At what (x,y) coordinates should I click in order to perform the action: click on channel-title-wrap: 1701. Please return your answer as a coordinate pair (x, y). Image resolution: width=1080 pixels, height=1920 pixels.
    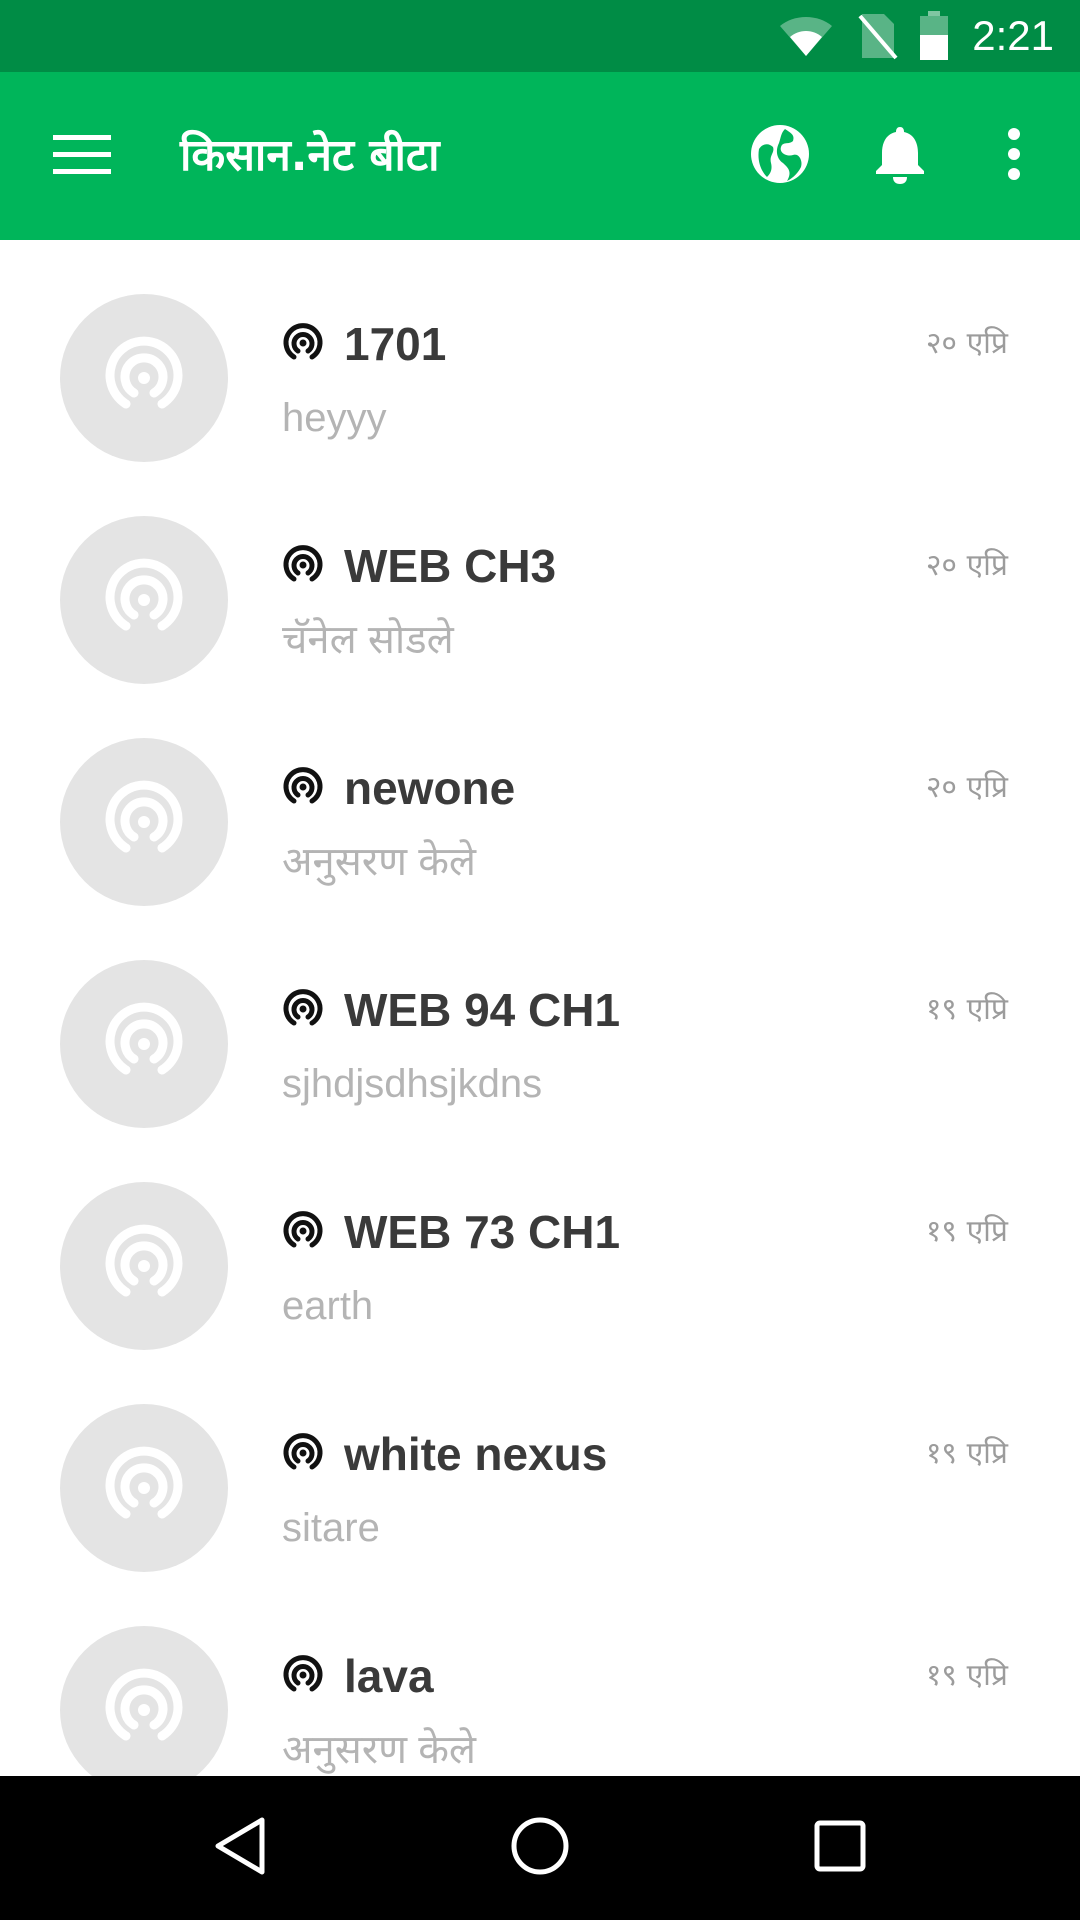
    Looking at the image, I should click on (364, 344).